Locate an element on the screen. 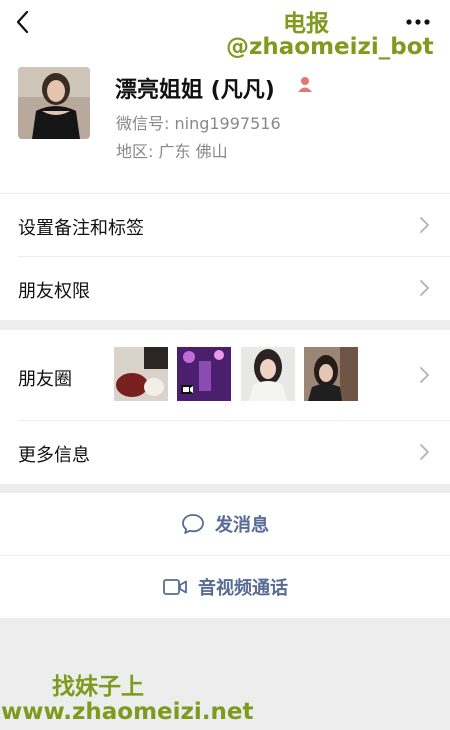  send-message-button: 发消息 is located at coordinates (225, 524).